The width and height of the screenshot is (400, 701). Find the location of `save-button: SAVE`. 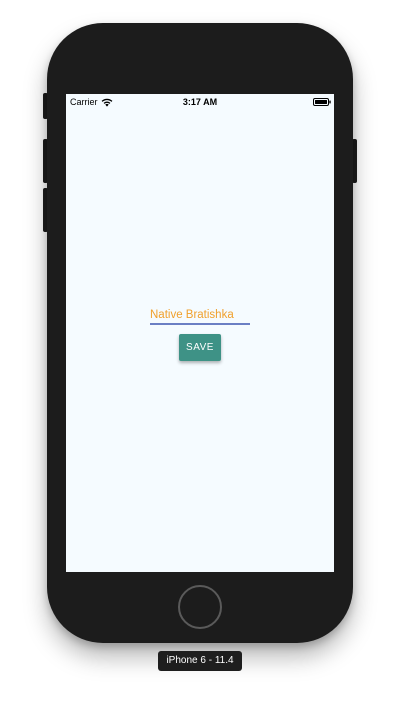

save-button: SAVE is located at coordinates (200, 347).